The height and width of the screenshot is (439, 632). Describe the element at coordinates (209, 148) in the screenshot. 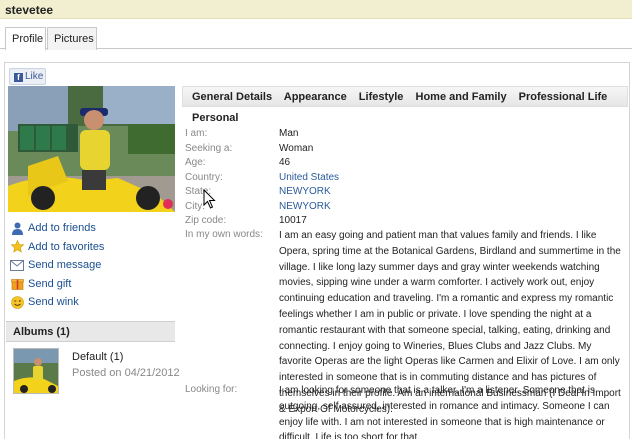

I see `field-label: Seeking a:` at that location.